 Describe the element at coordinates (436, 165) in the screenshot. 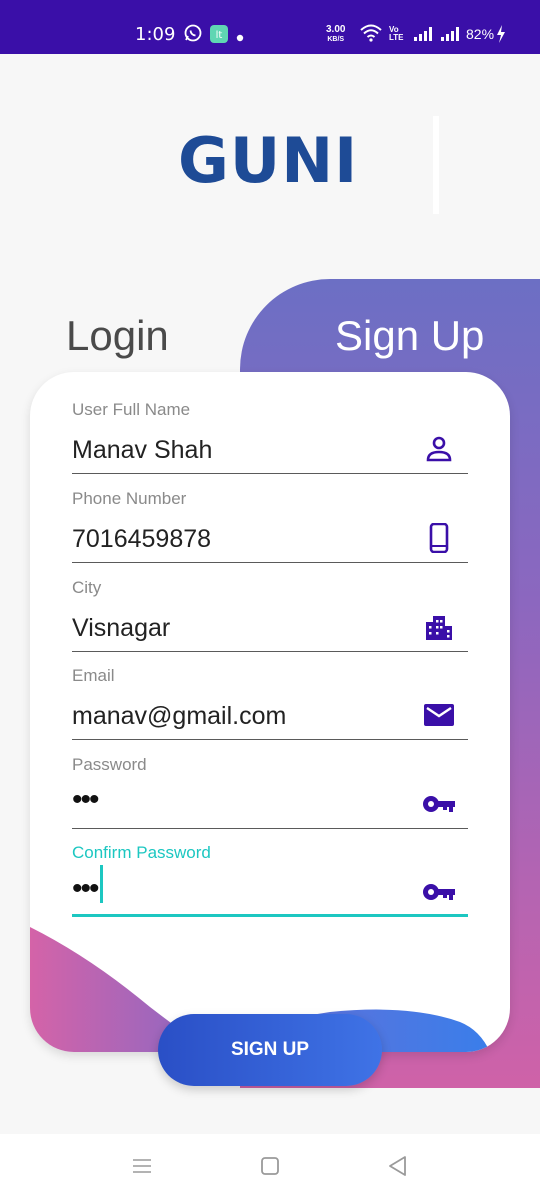

I see `logo-divider` at that location.